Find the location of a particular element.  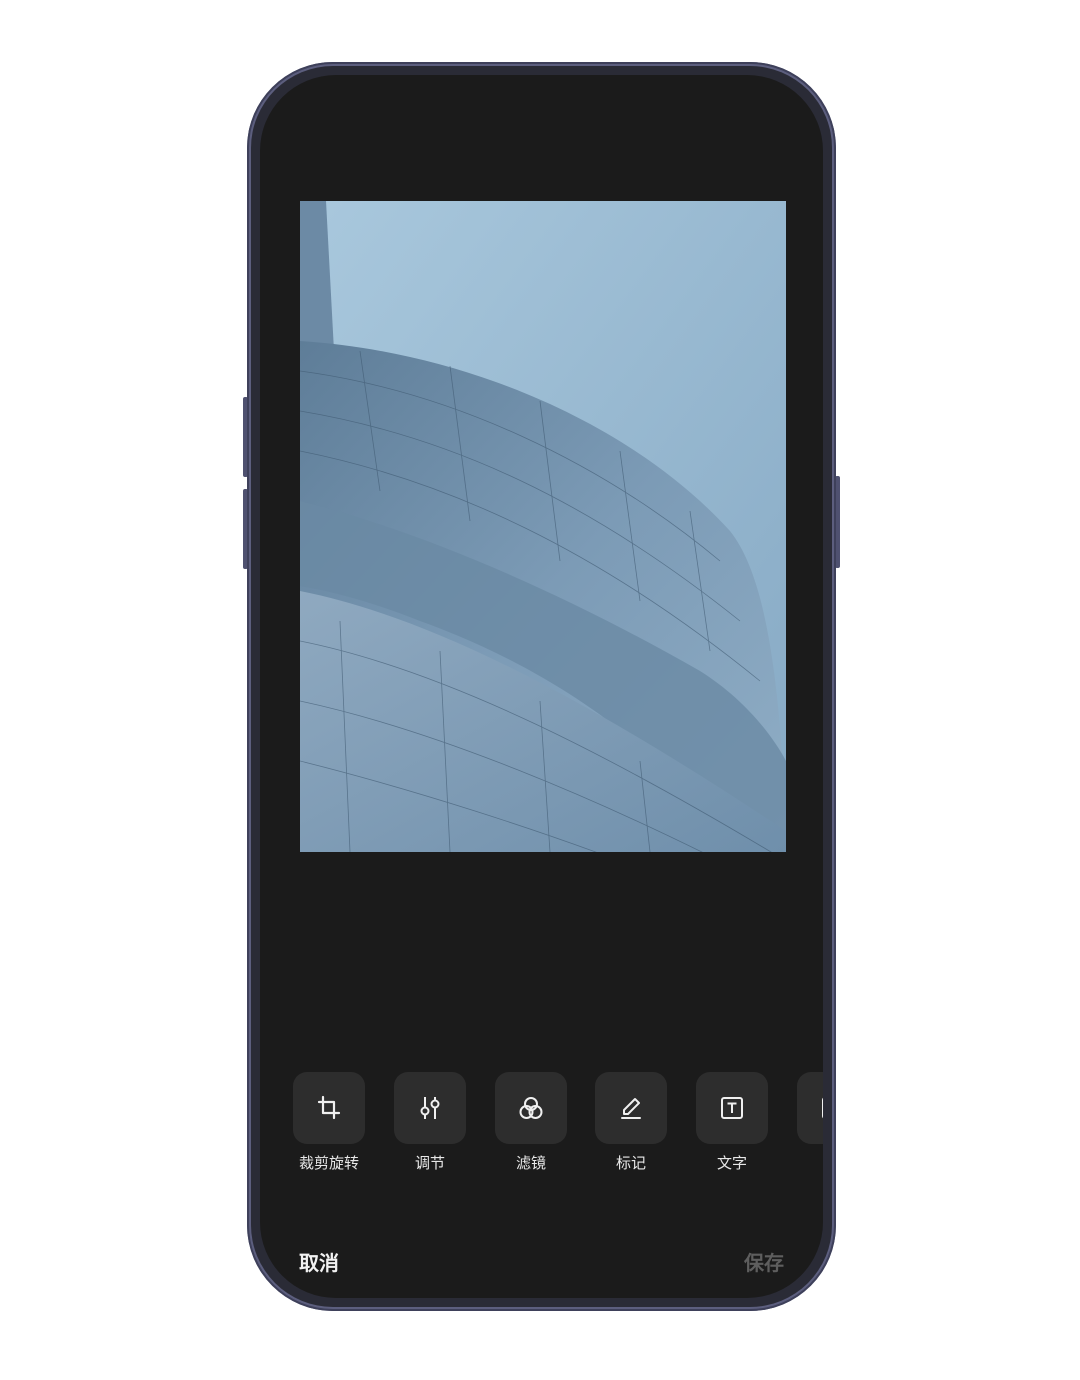

save-button: 保存 is located at coordinates (764, 1261).